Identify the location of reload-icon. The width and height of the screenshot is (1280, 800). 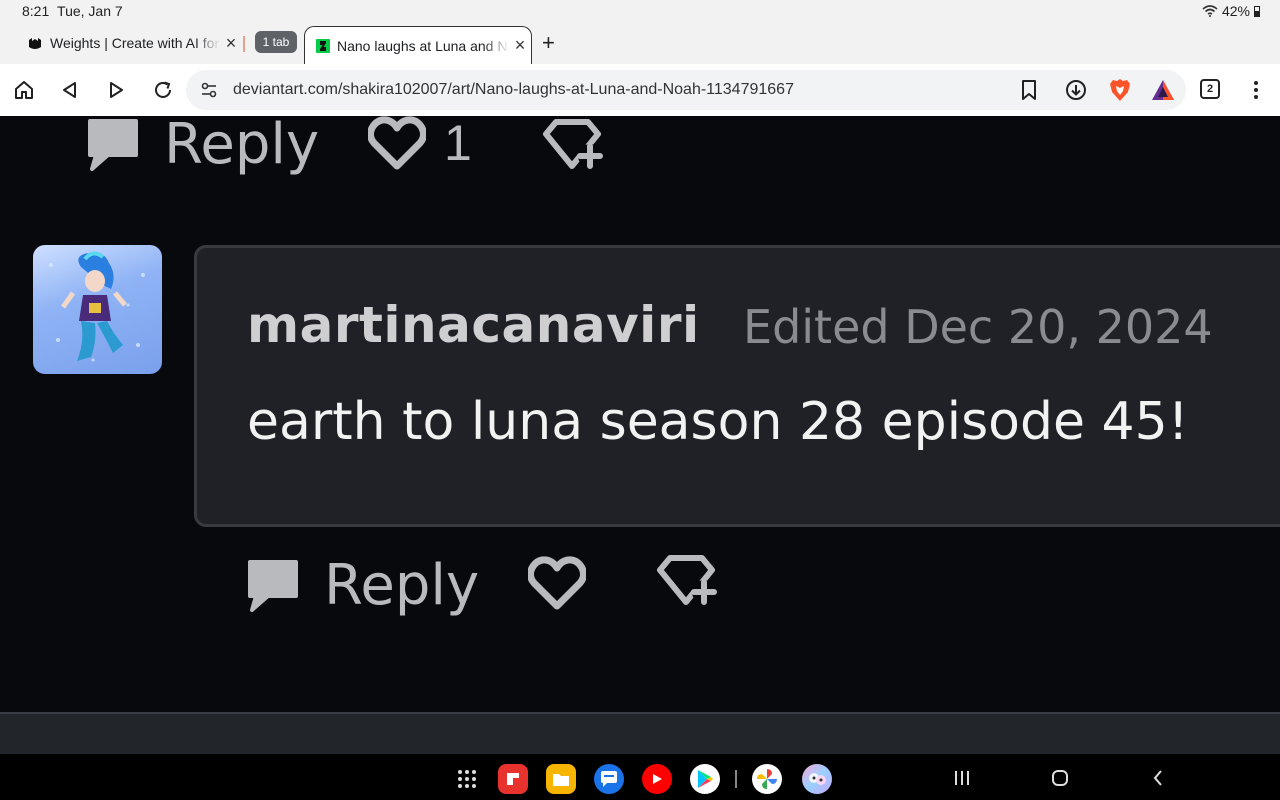
(163, 90).